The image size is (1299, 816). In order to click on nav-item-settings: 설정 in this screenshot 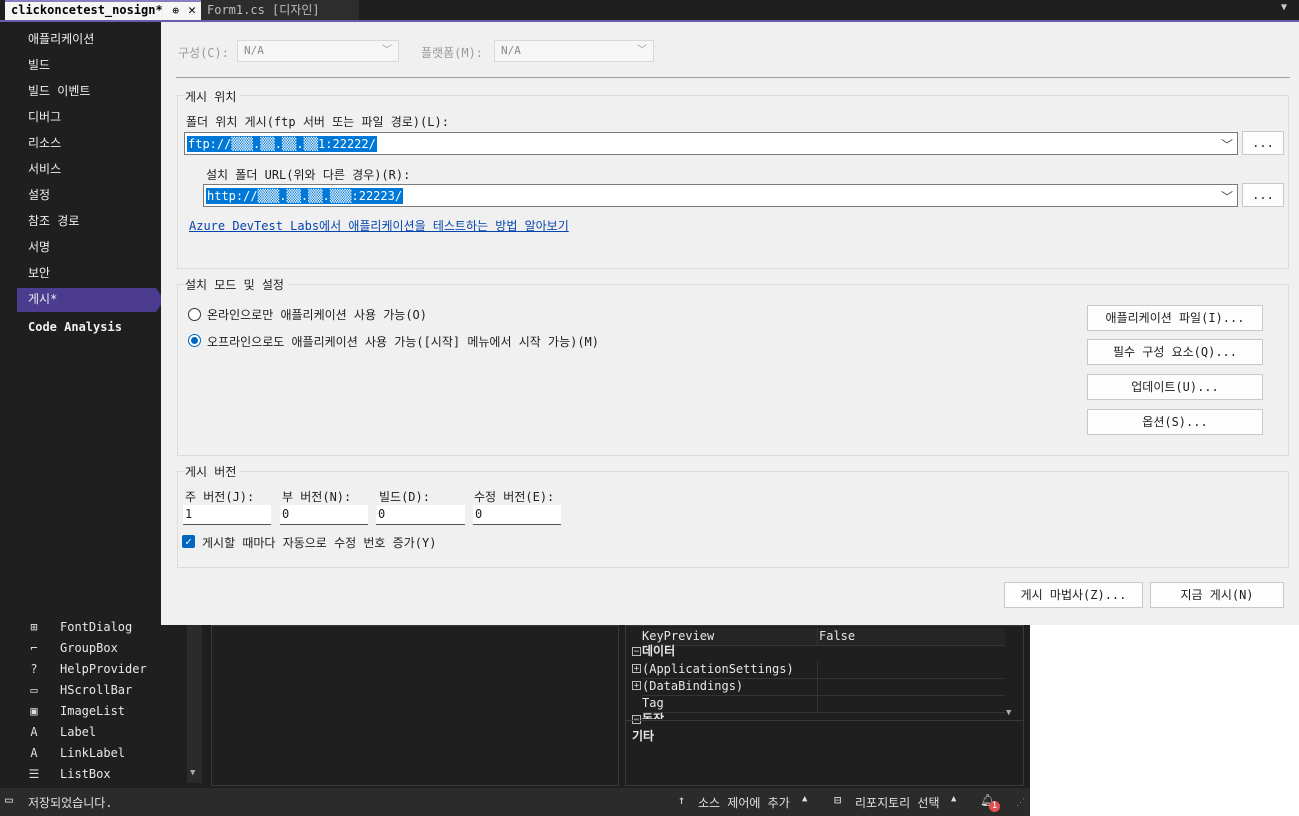, I will do `click(86, 196)`.